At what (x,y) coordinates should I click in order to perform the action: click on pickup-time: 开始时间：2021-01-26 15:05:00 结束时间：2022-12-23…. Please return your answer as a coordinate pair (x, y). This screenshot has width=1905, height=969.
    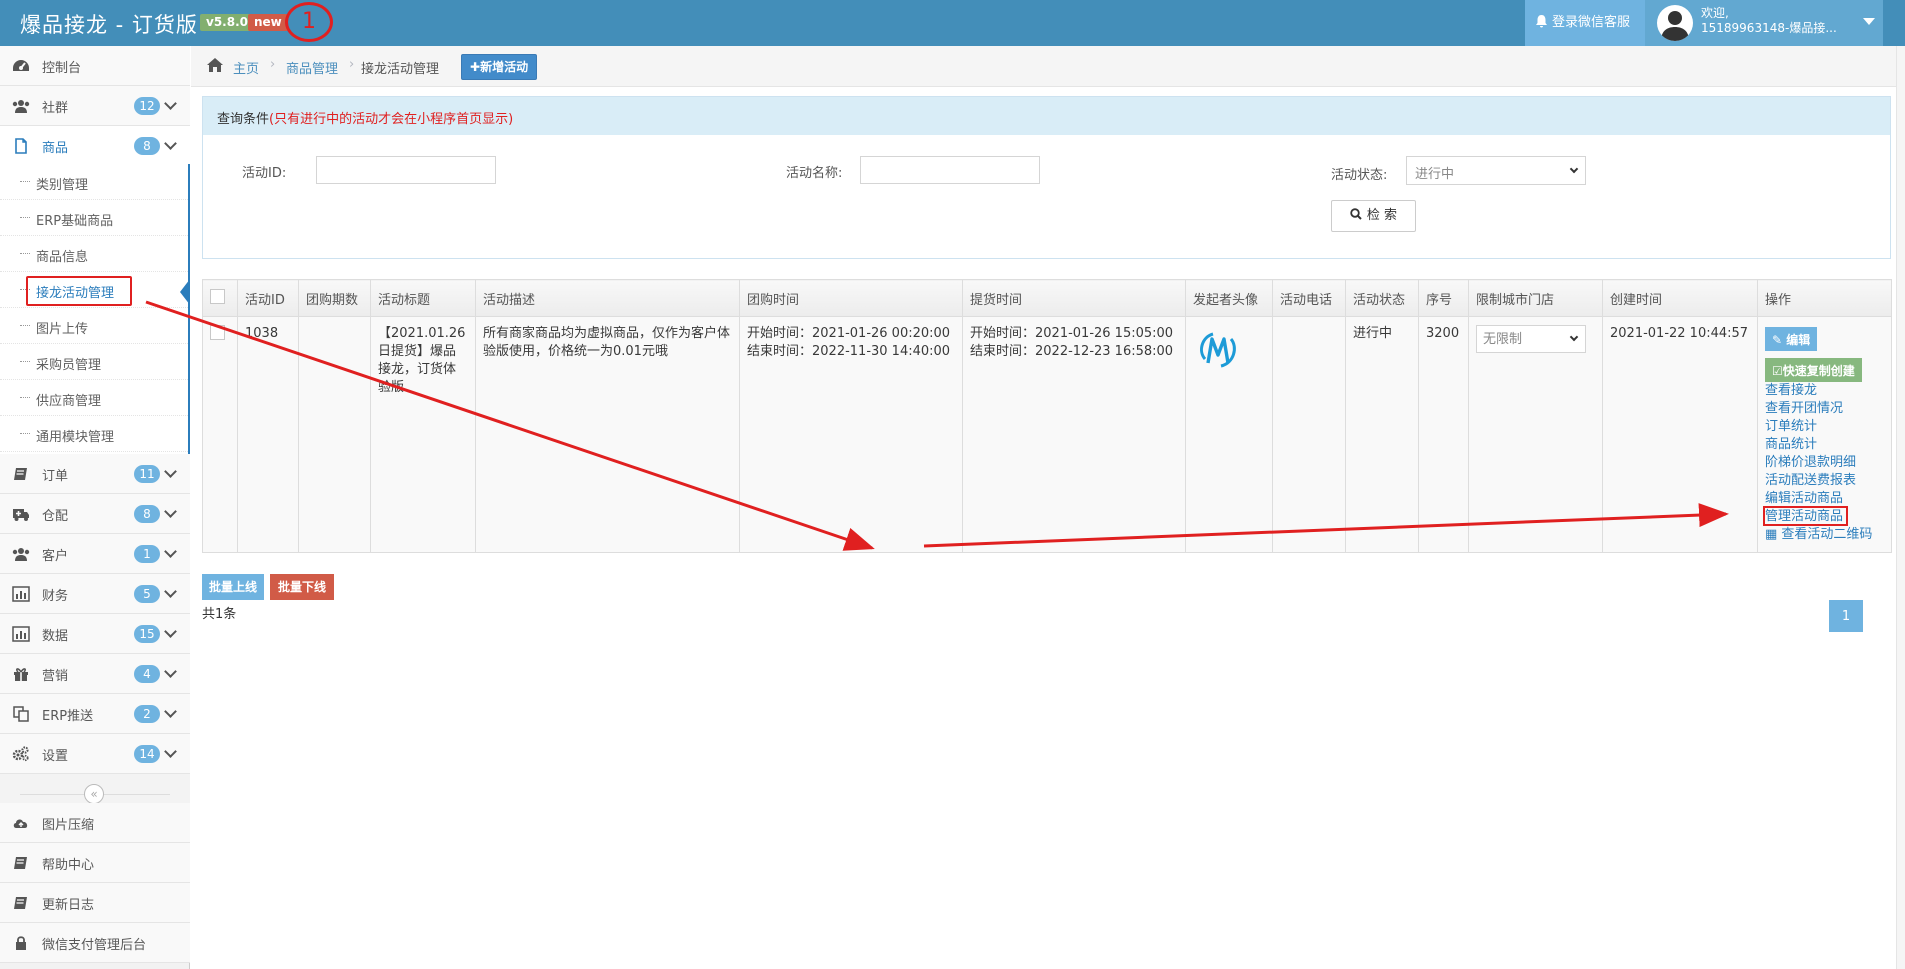
    Looking at the image, I should click on (1074, 434).